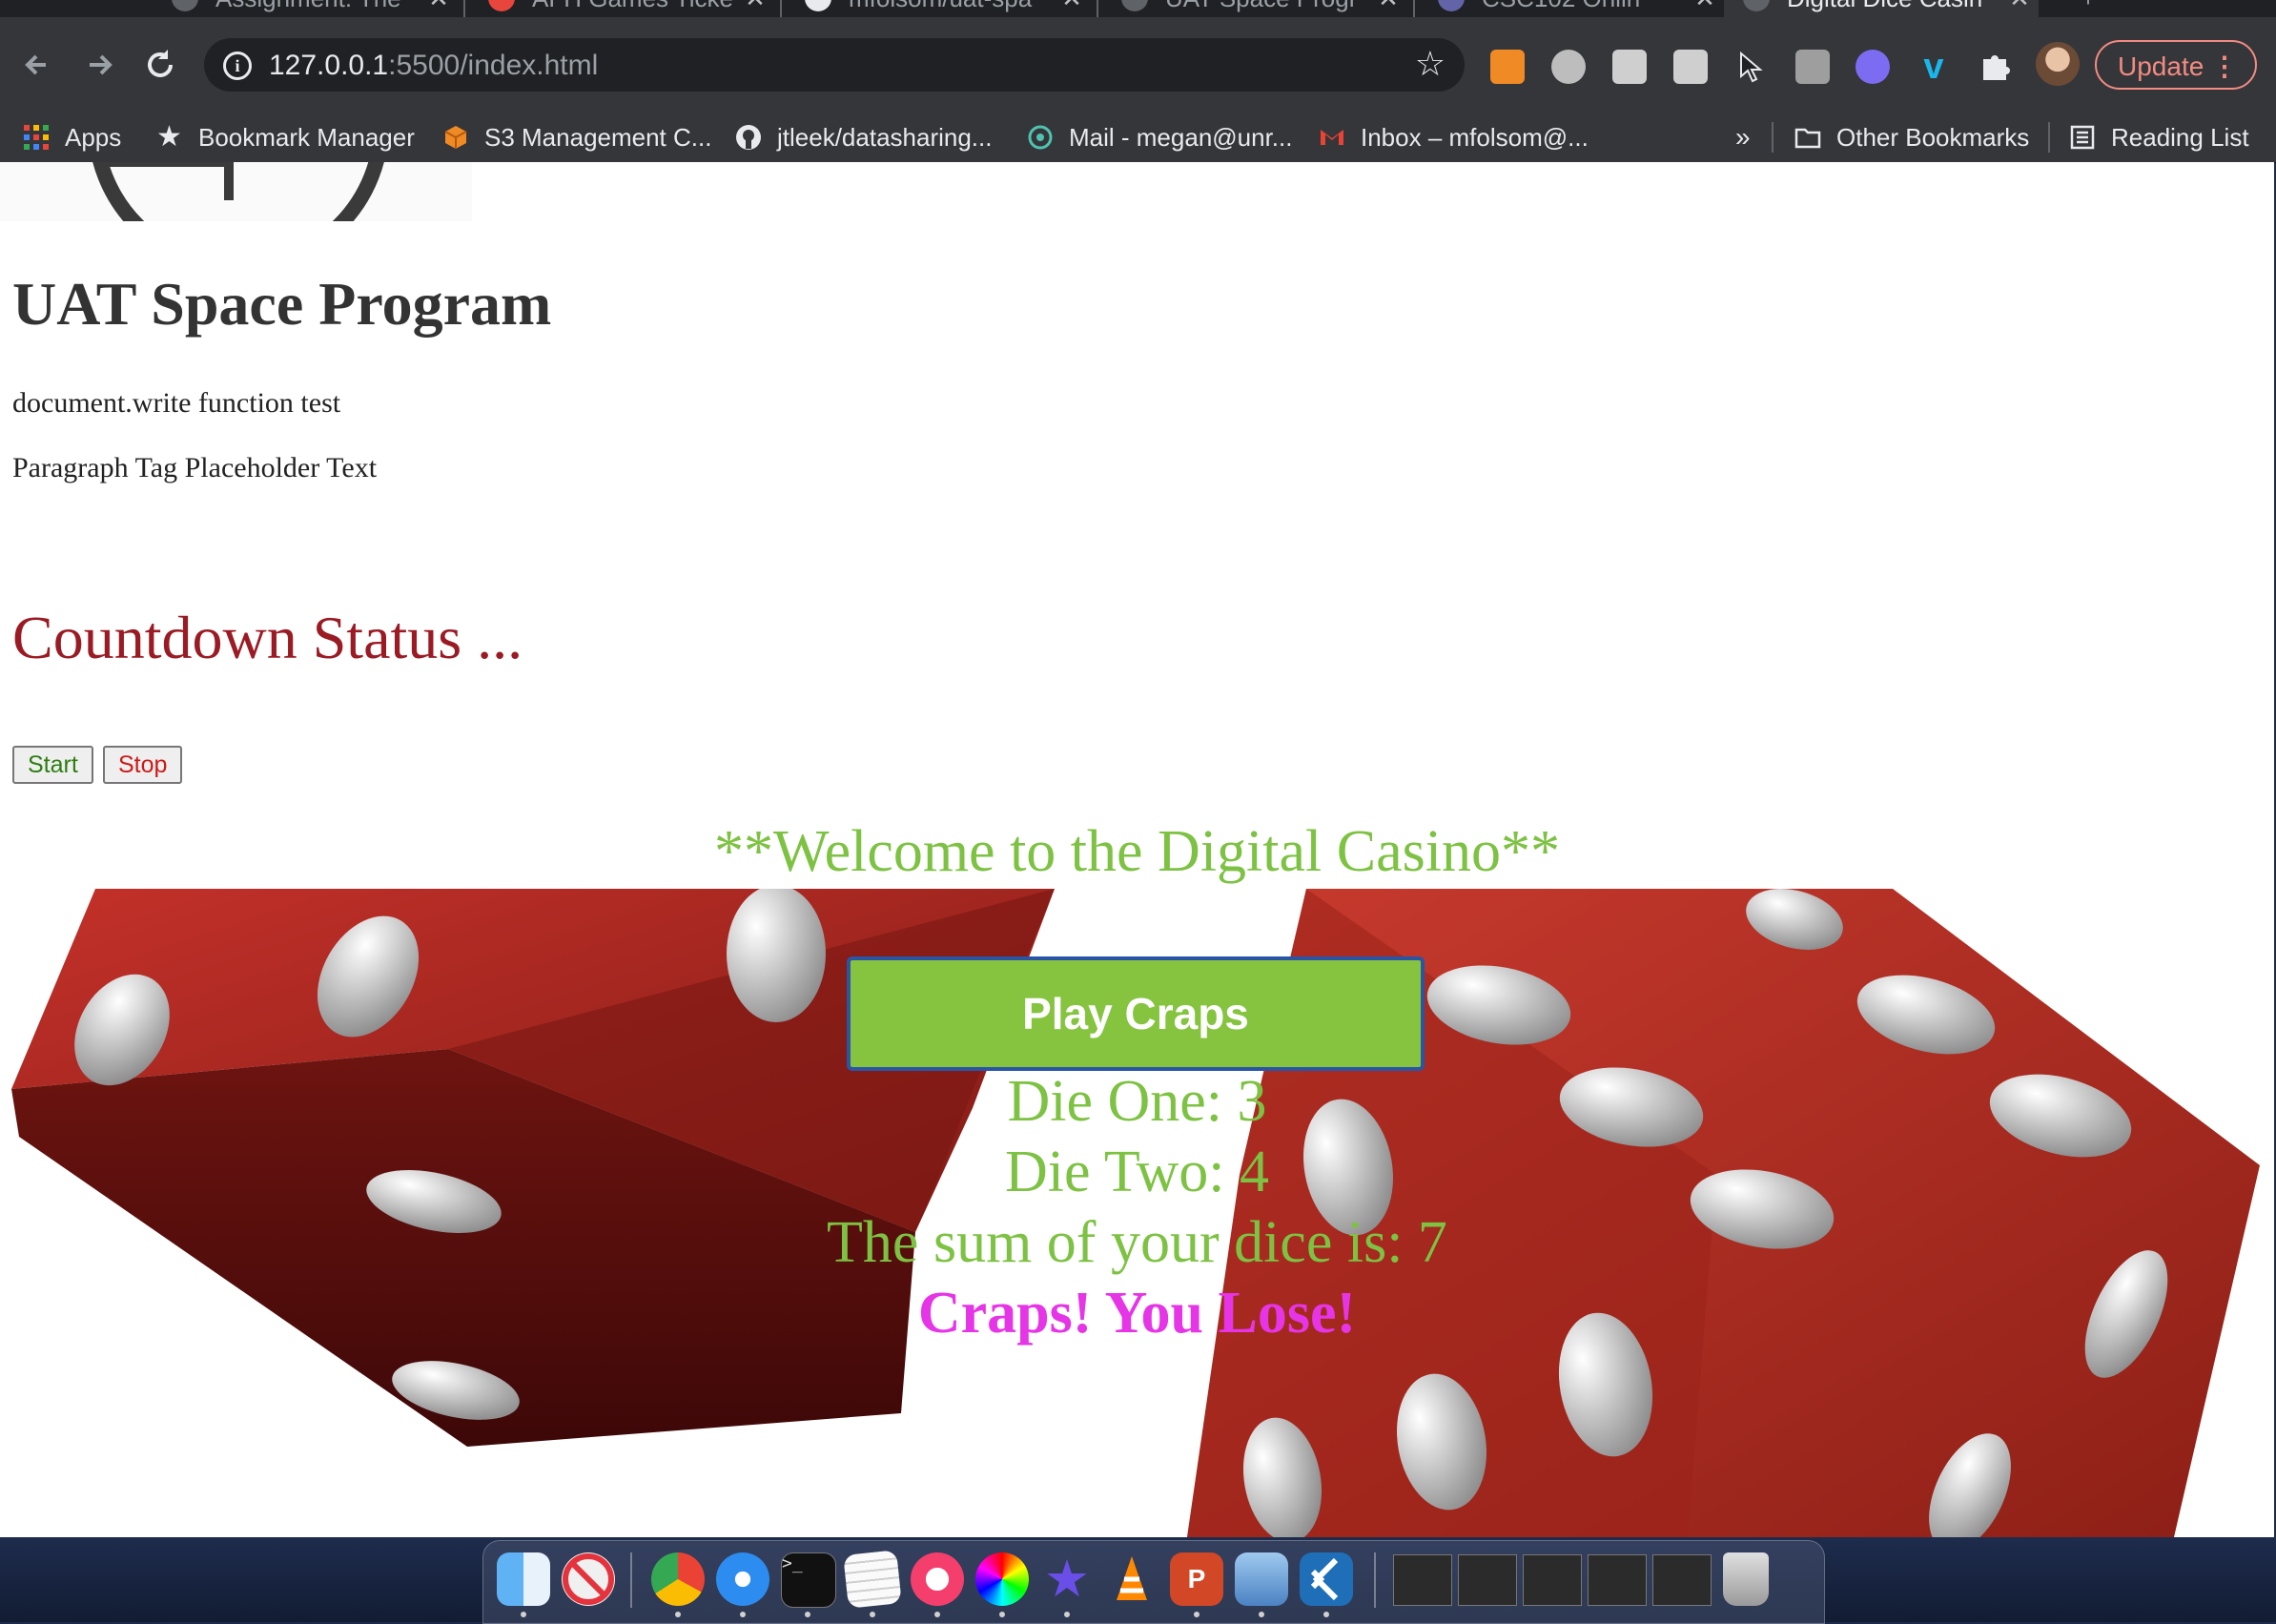  Describe the element at coordinates (493, 65) in the screenshot. I see `url-path: :5500/index.html` at that location.